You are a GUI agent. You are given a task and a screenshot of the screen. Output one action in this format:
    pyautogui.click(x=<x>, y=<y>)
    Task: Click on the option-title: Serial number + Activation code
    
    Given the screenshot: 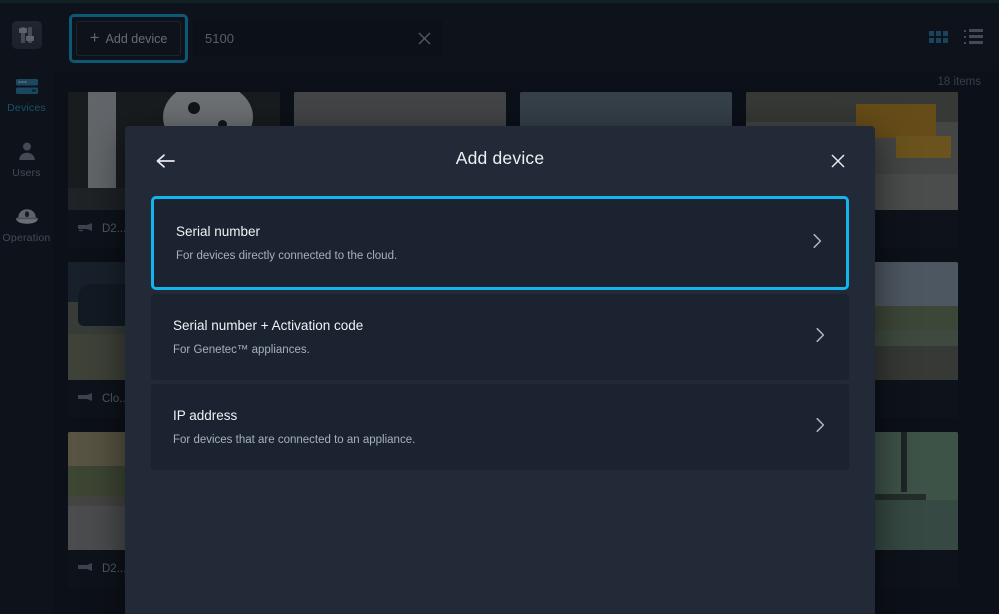 What is the action you would take?
    pyautogui.click(x=268, y=325)
    